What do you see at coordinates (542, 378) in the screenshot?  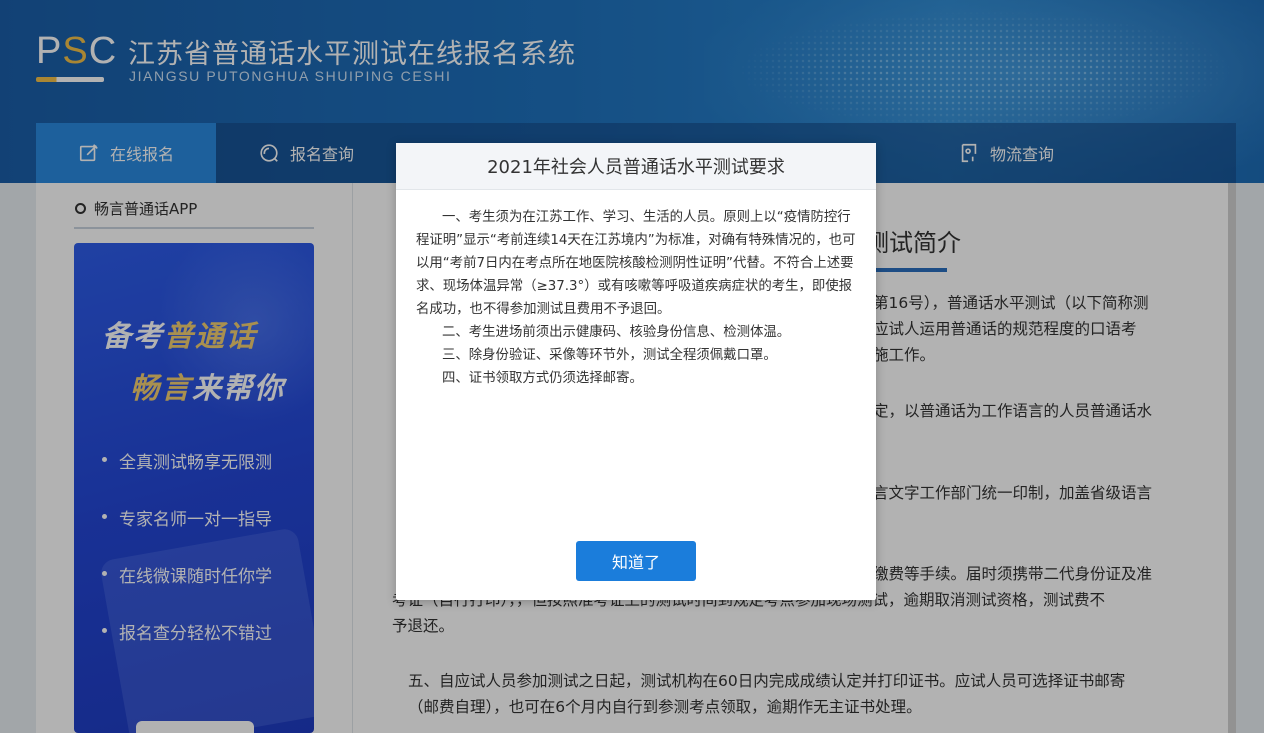 I see `requirement-item-4: 四、证书领取方式仍须选择邮寄。` at bounding box center [542, 378].